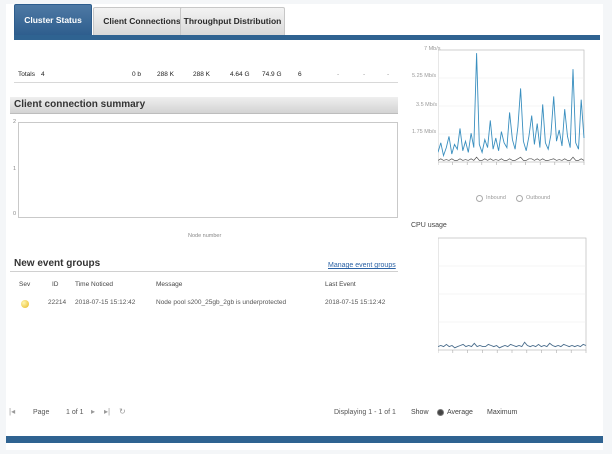  Describe the element at coordinates (206, 82) in the screenshot. I see `totals-divider` at that location.